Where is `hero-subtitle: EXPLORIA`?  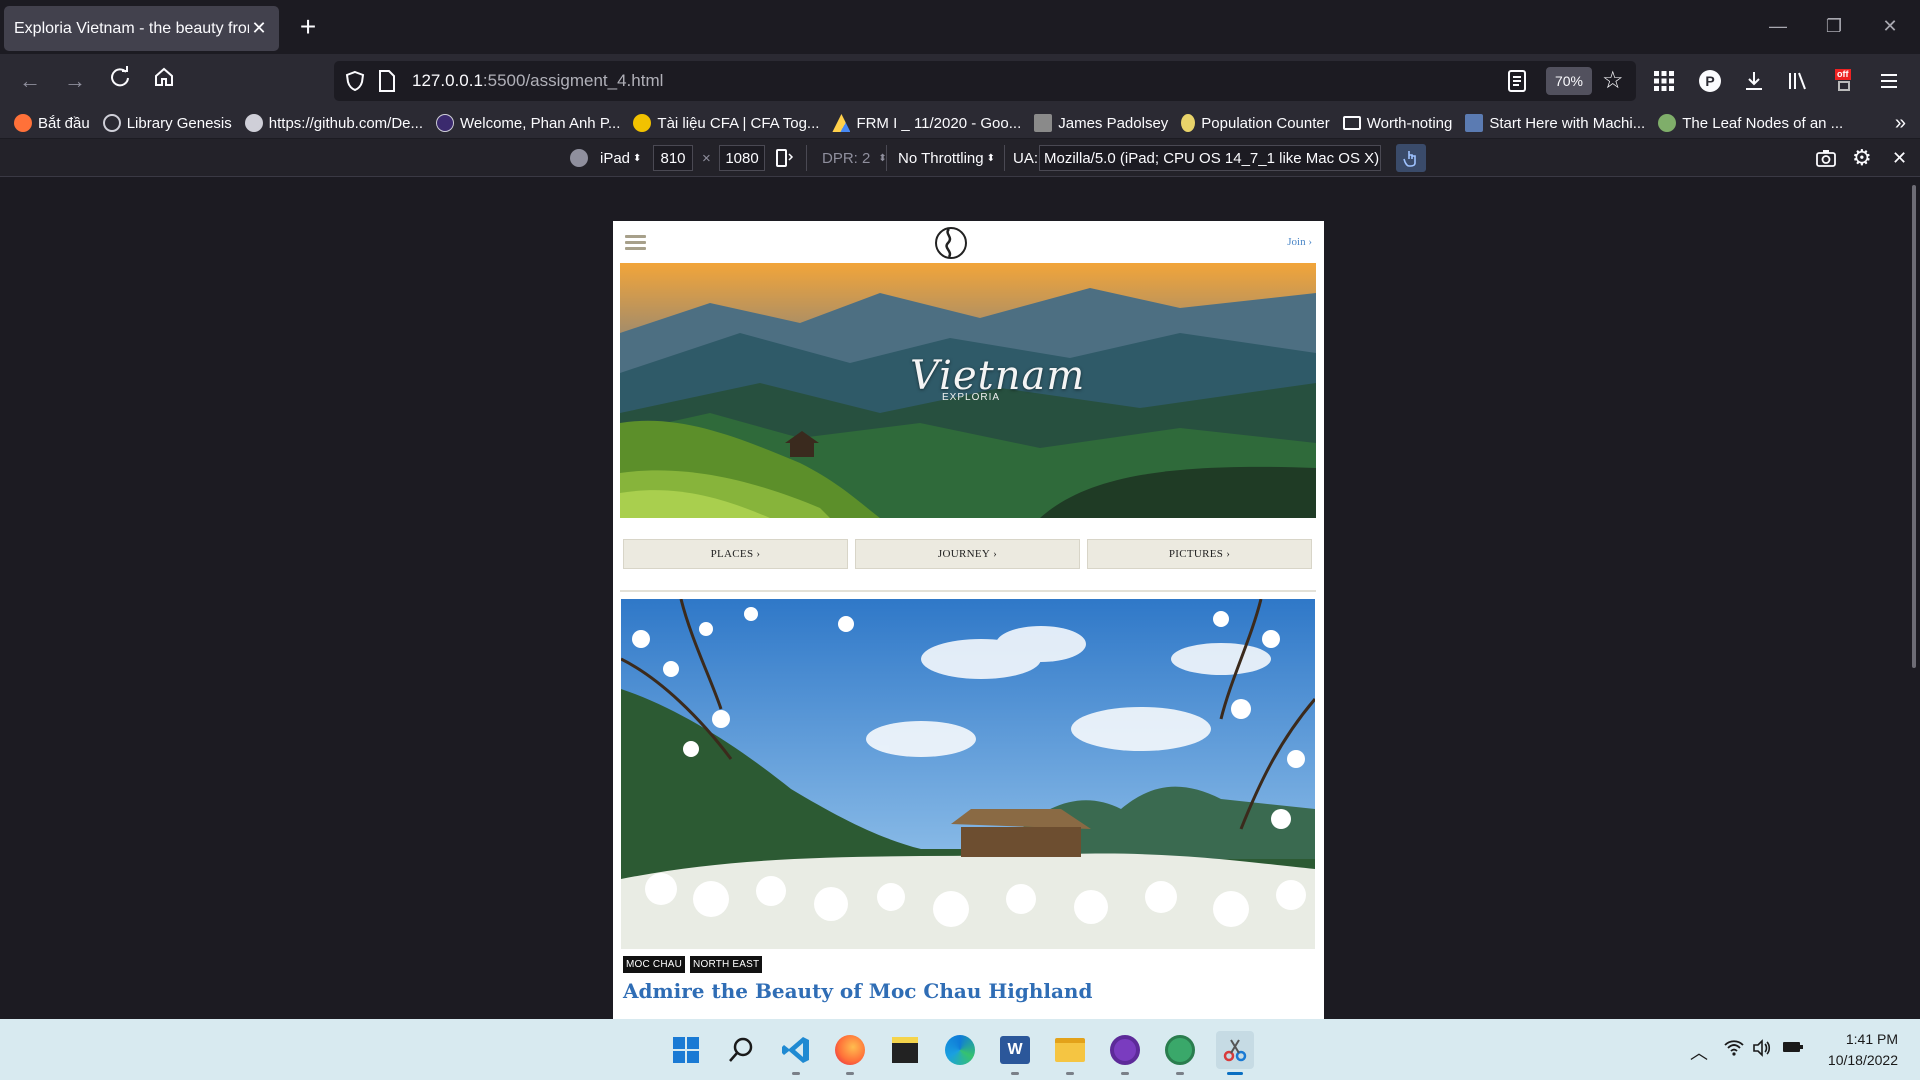
hero-subtitle: EXPLORIA is located at coordinates (971, 397).